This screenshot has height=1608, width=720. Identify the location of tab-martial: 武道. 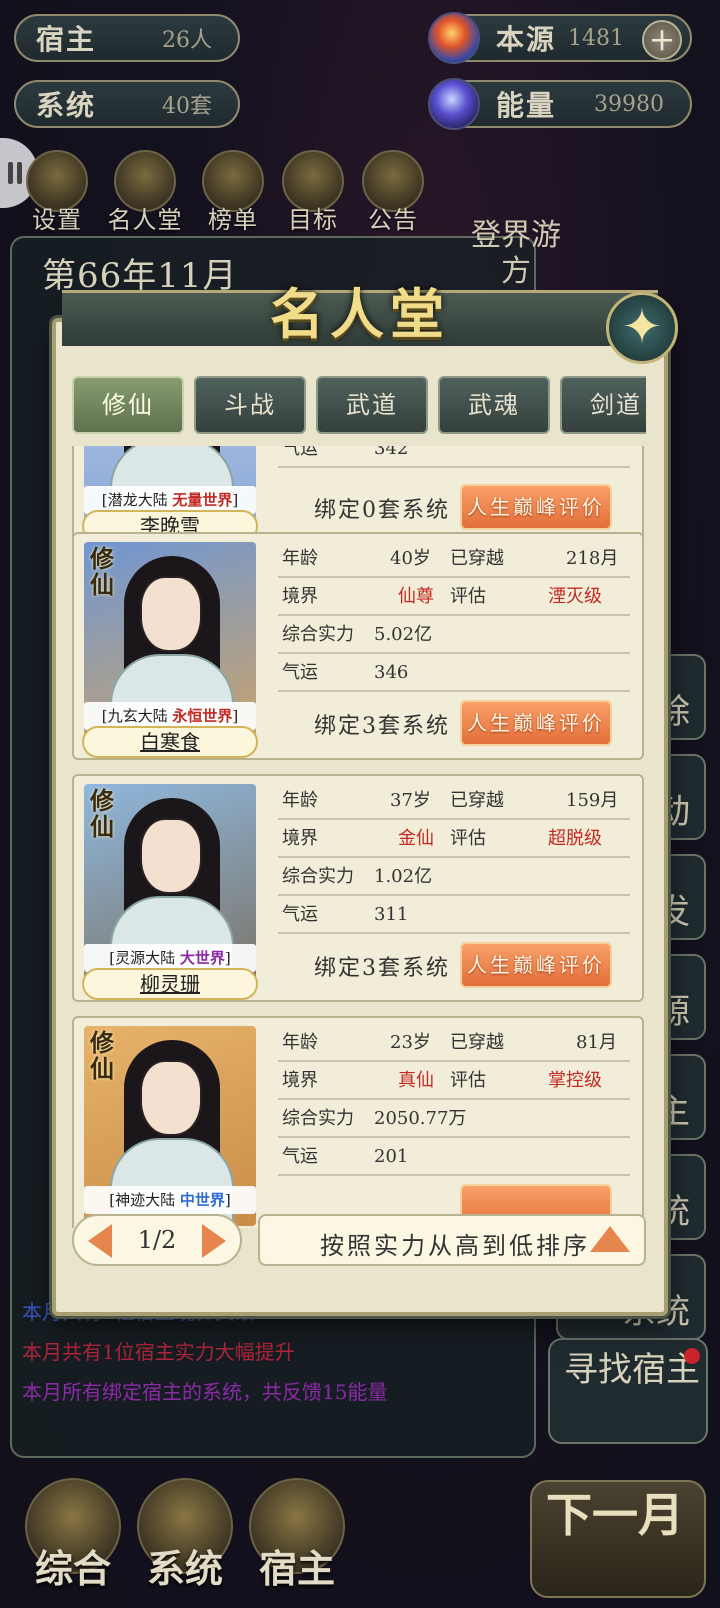
(372, 405).